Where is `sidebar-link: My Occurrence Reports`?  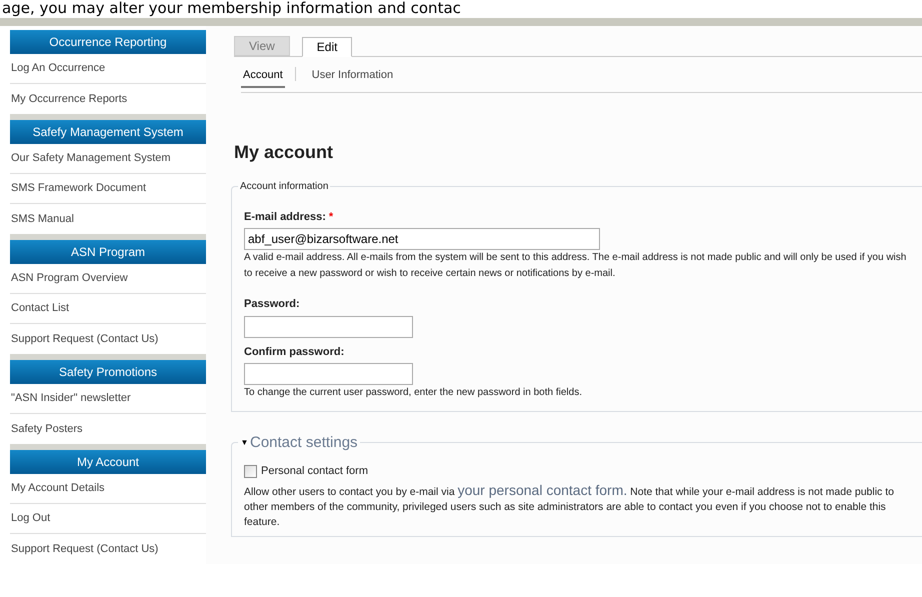
sidebar-link: My Occurrence Reports is located at coordinates (108, 99).